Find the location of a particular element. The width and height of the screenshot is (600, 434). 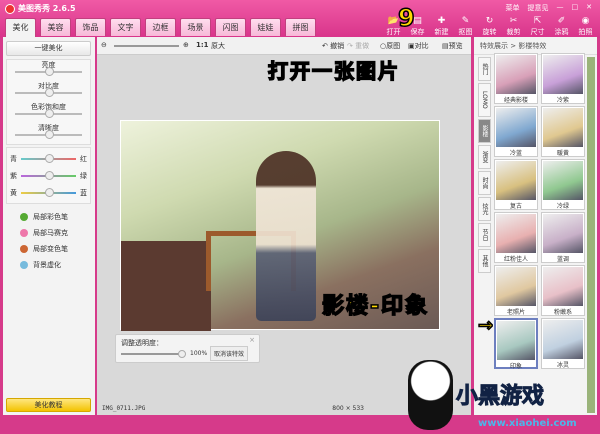

adjust-slider: 色彩饱和度 is located at coordinates (48, 112).